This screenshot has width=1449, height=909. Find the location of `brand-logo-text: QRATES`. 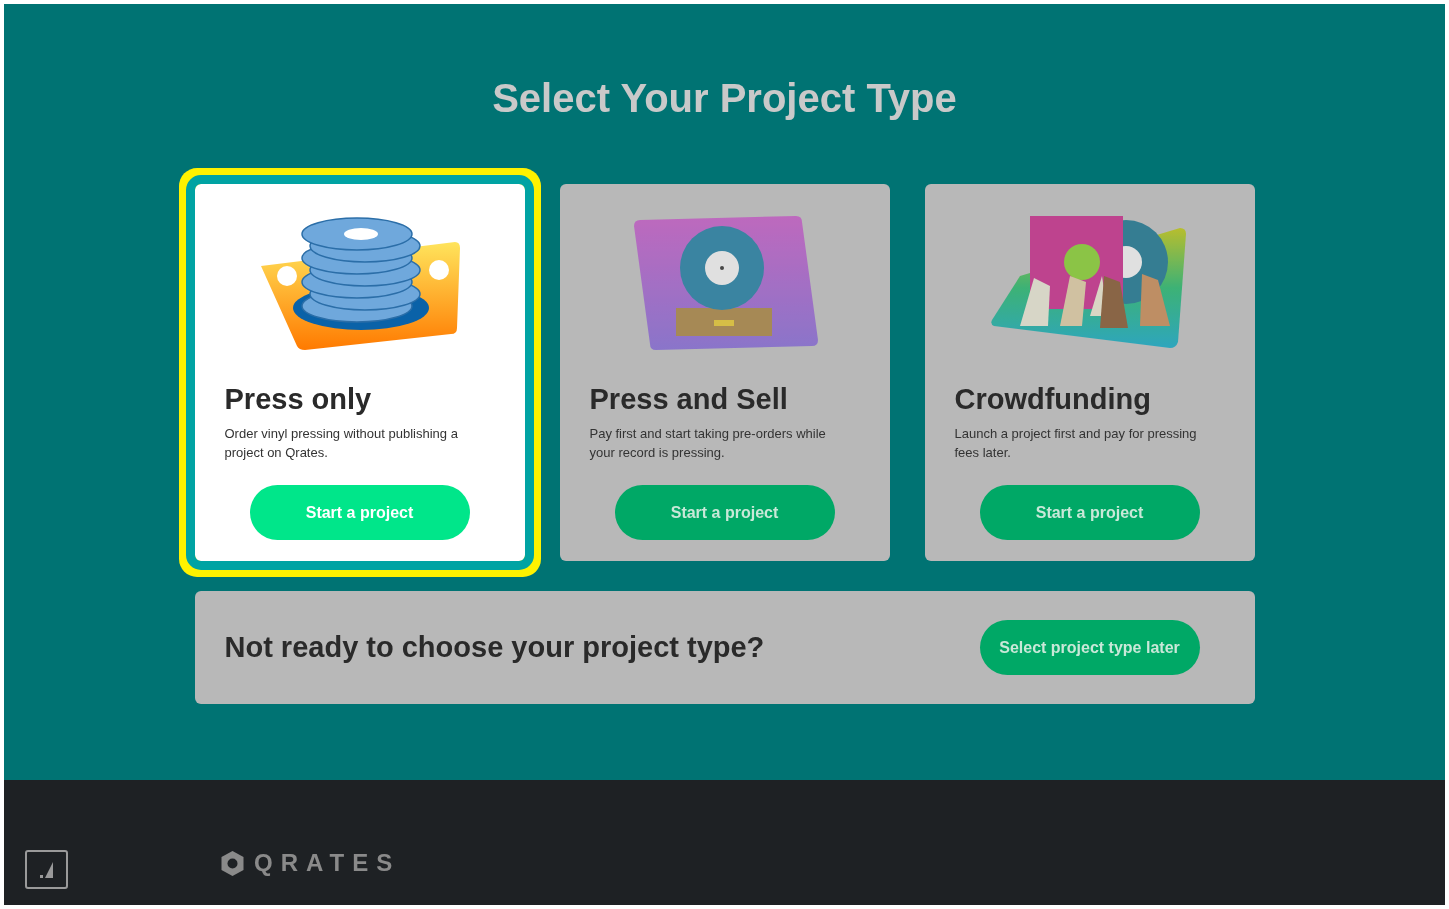

brand-logo-text: QRATES is located at coordinates (327, 863).